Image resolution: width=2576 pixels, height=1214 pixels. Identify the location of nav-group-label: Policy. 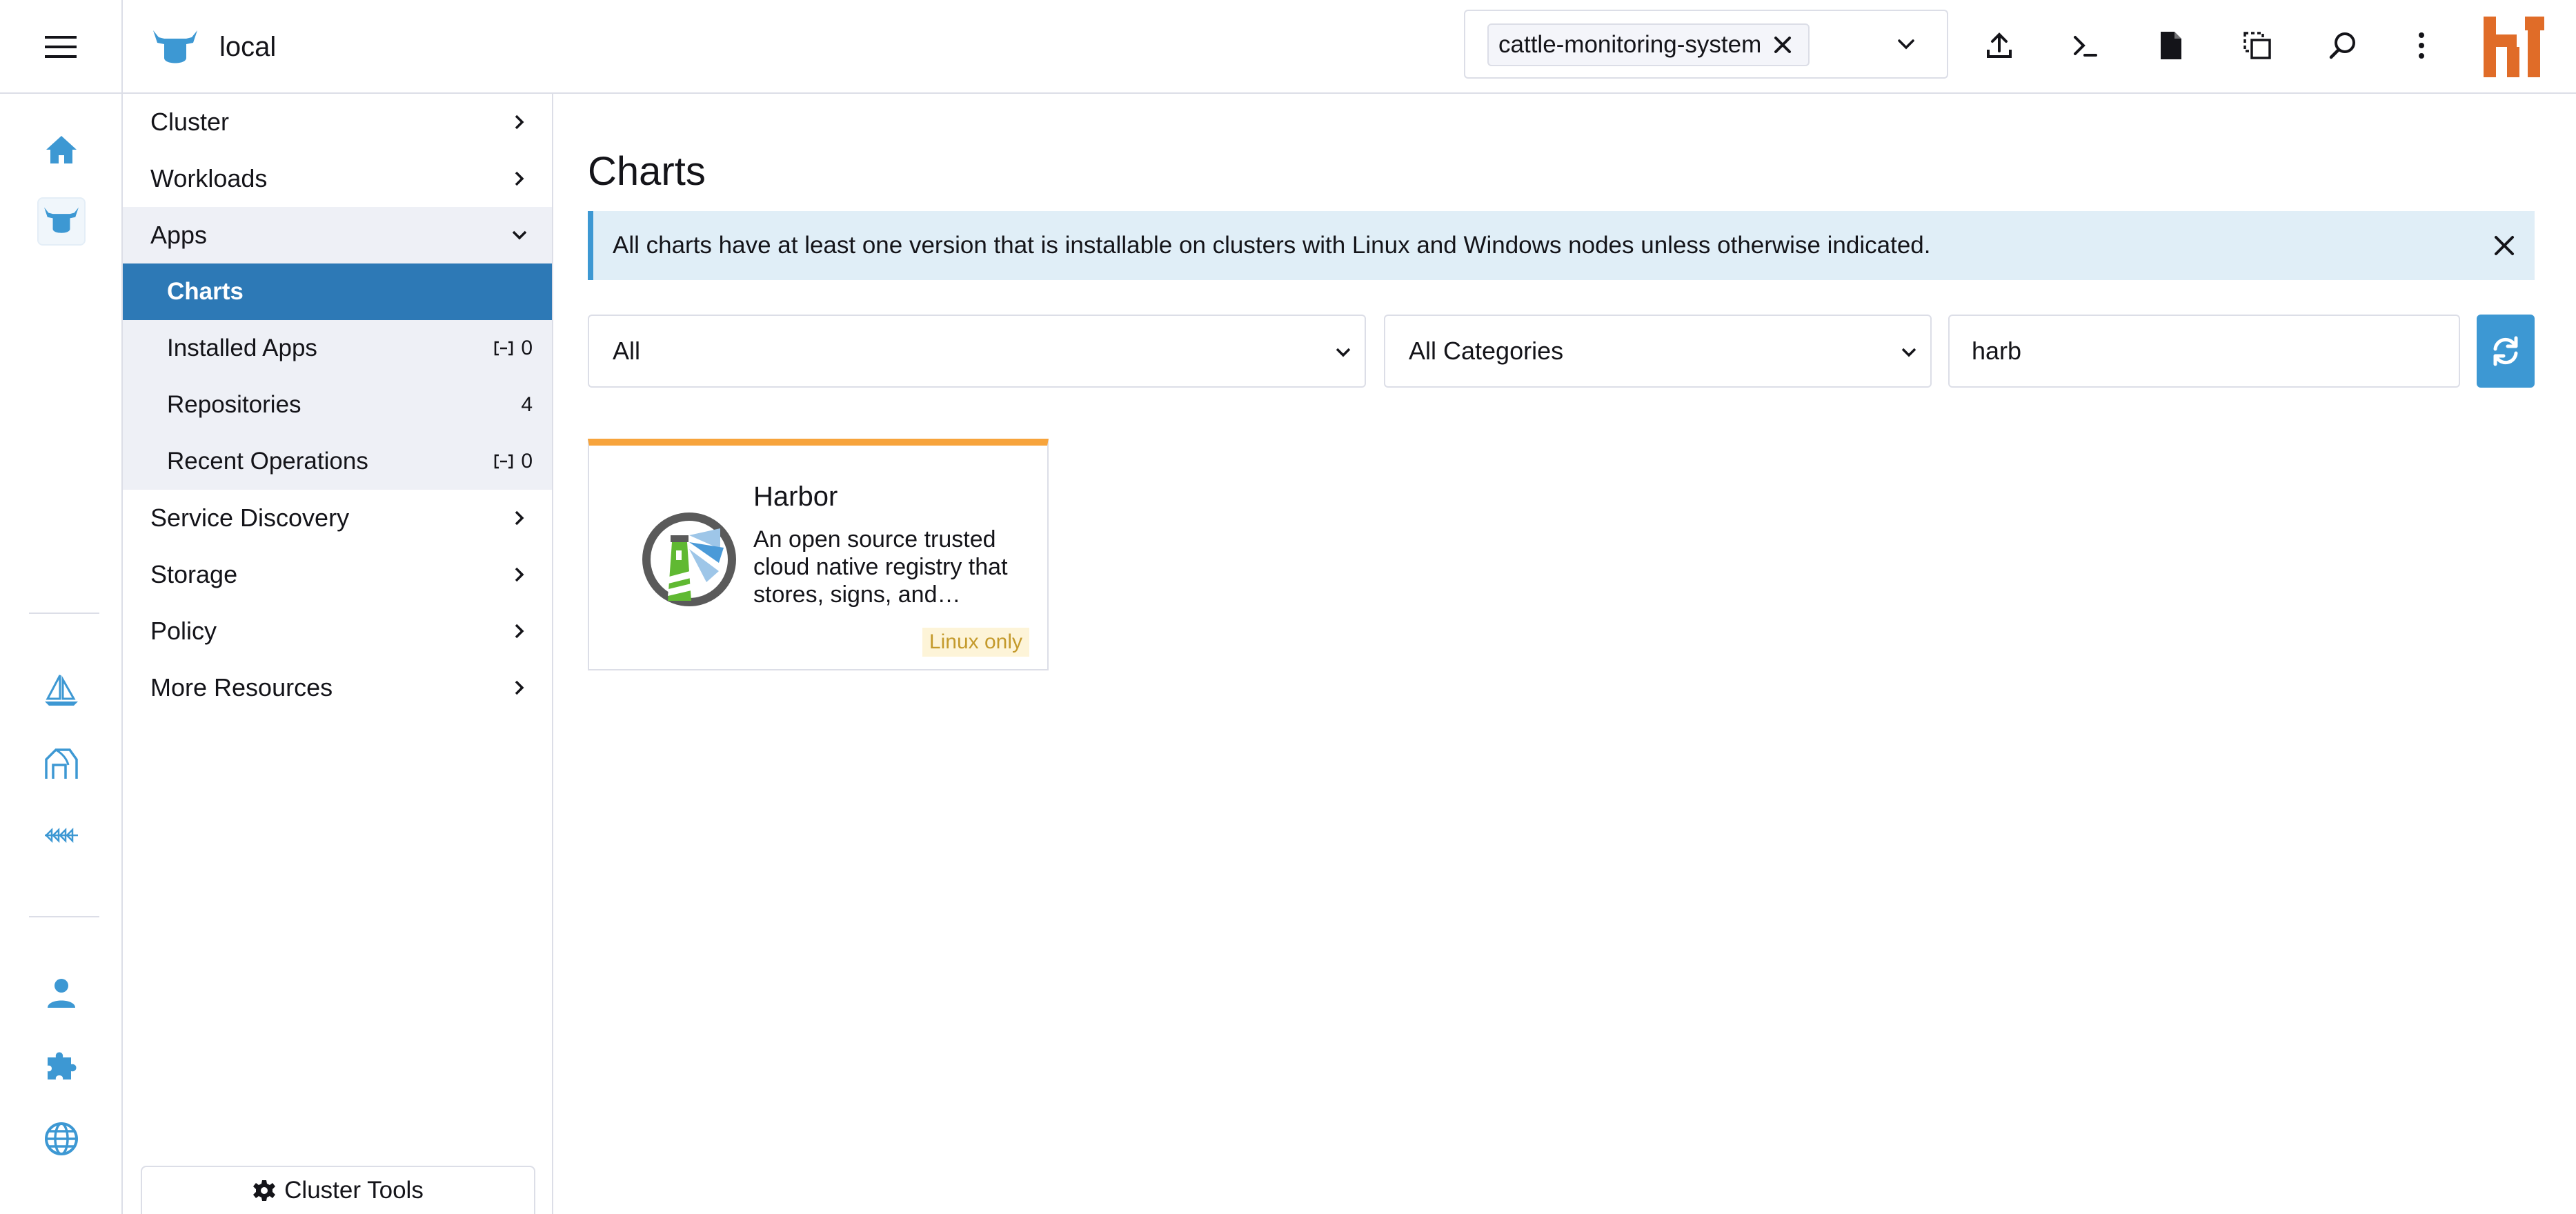
(183, 631).